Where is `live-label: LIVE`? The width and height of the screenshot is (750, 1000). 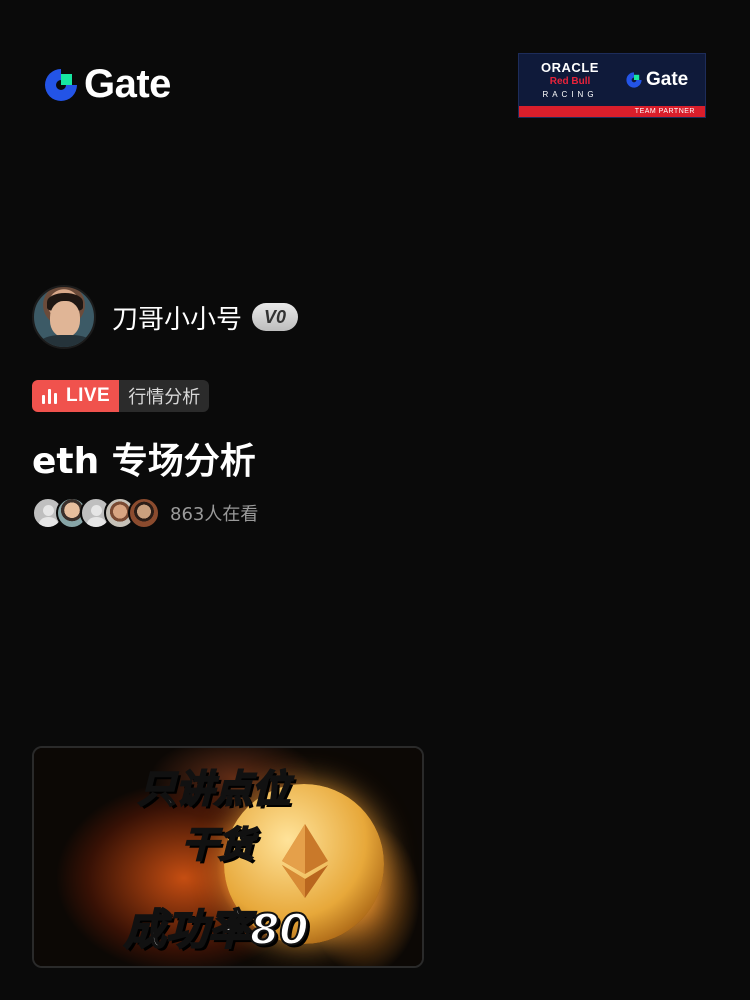 live-label: LIVE is located at coordinates (88, 395).